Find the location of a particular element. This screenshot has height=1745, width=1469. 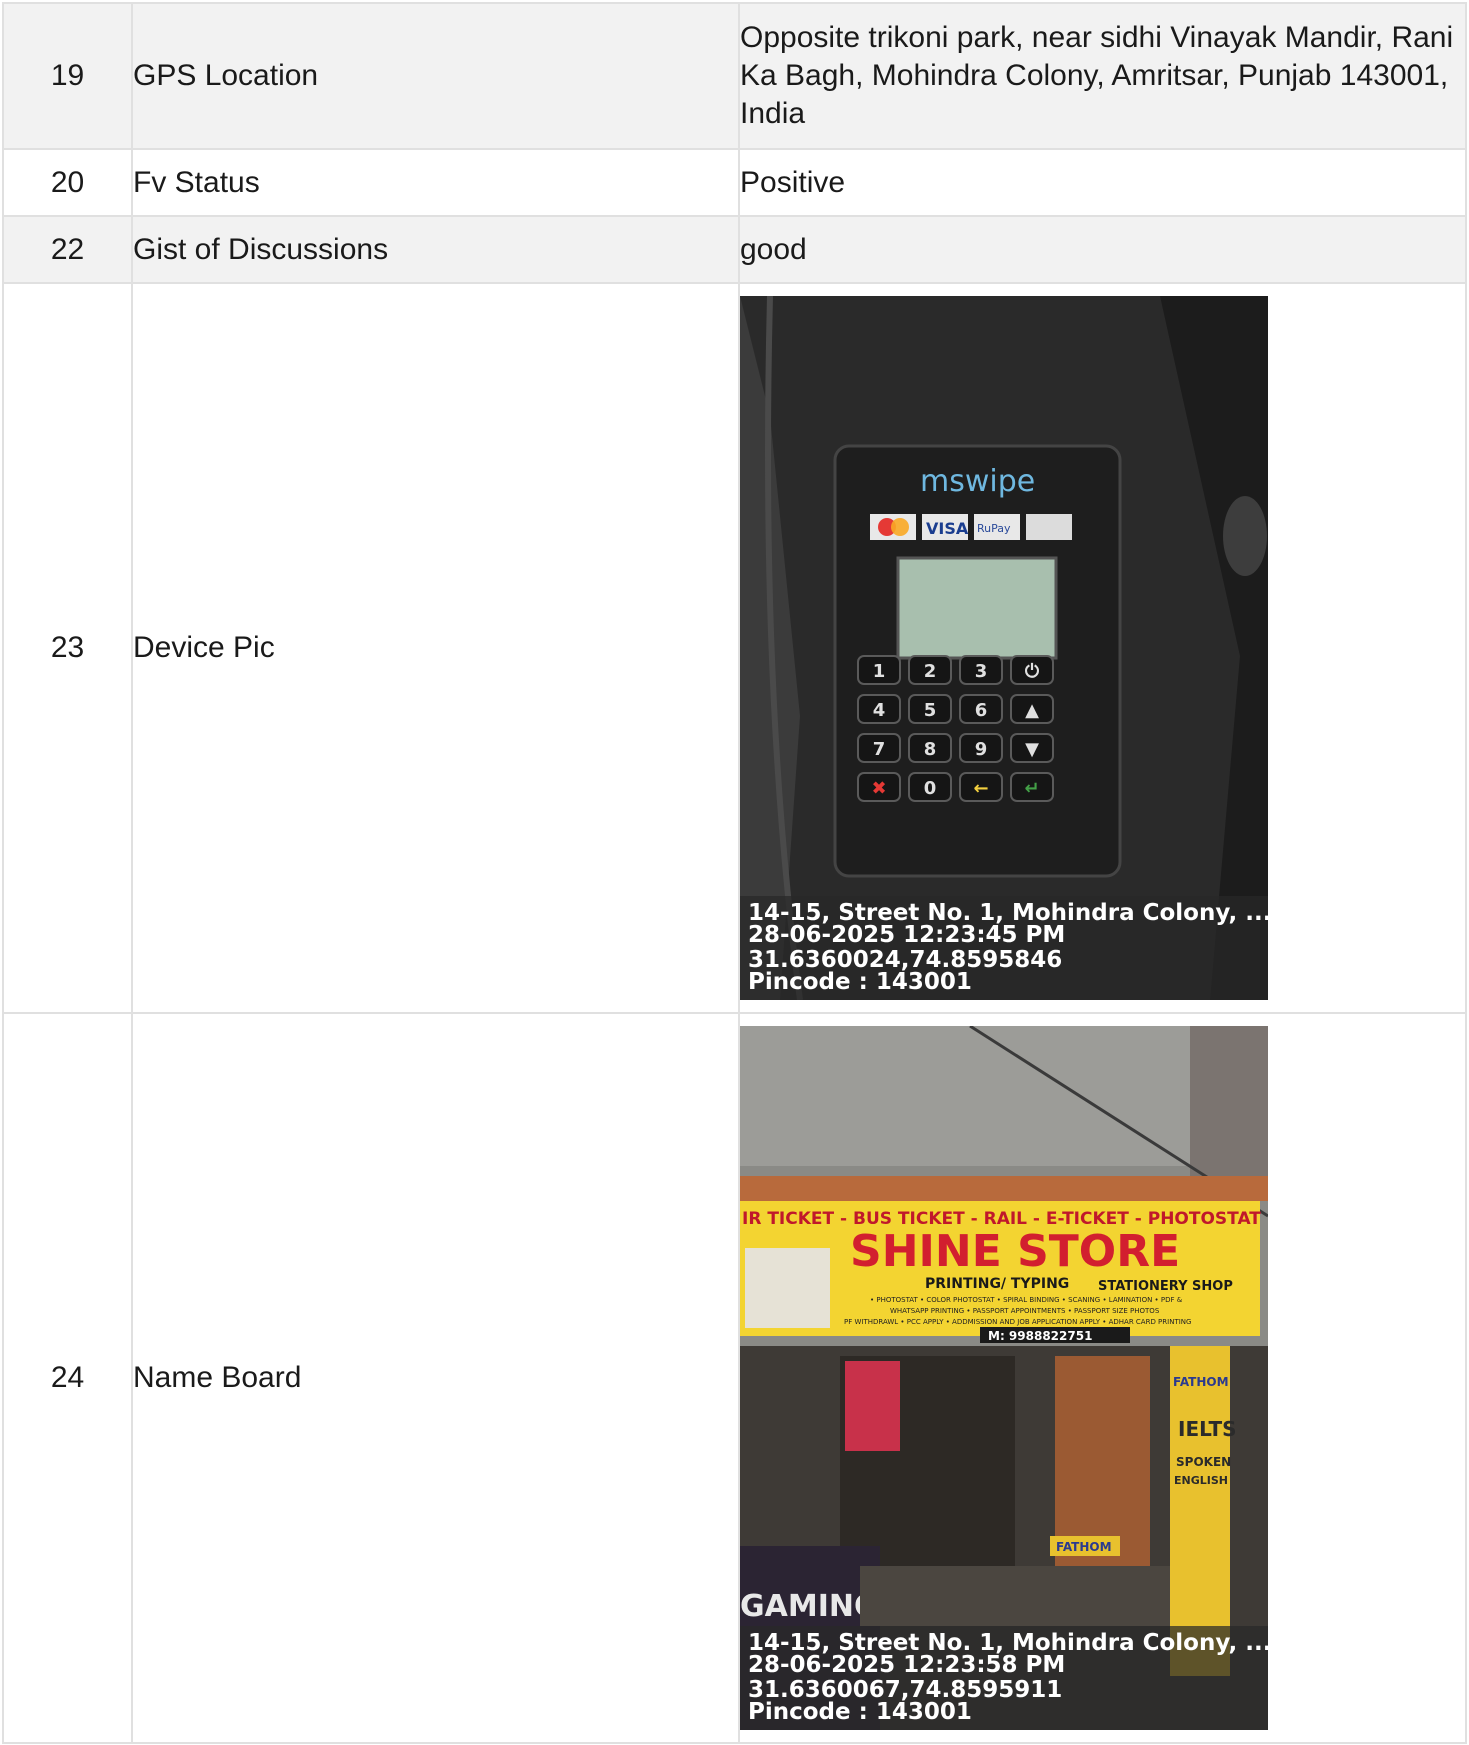

keypad-key-label: ✖ is located at coordinates (878, 788).